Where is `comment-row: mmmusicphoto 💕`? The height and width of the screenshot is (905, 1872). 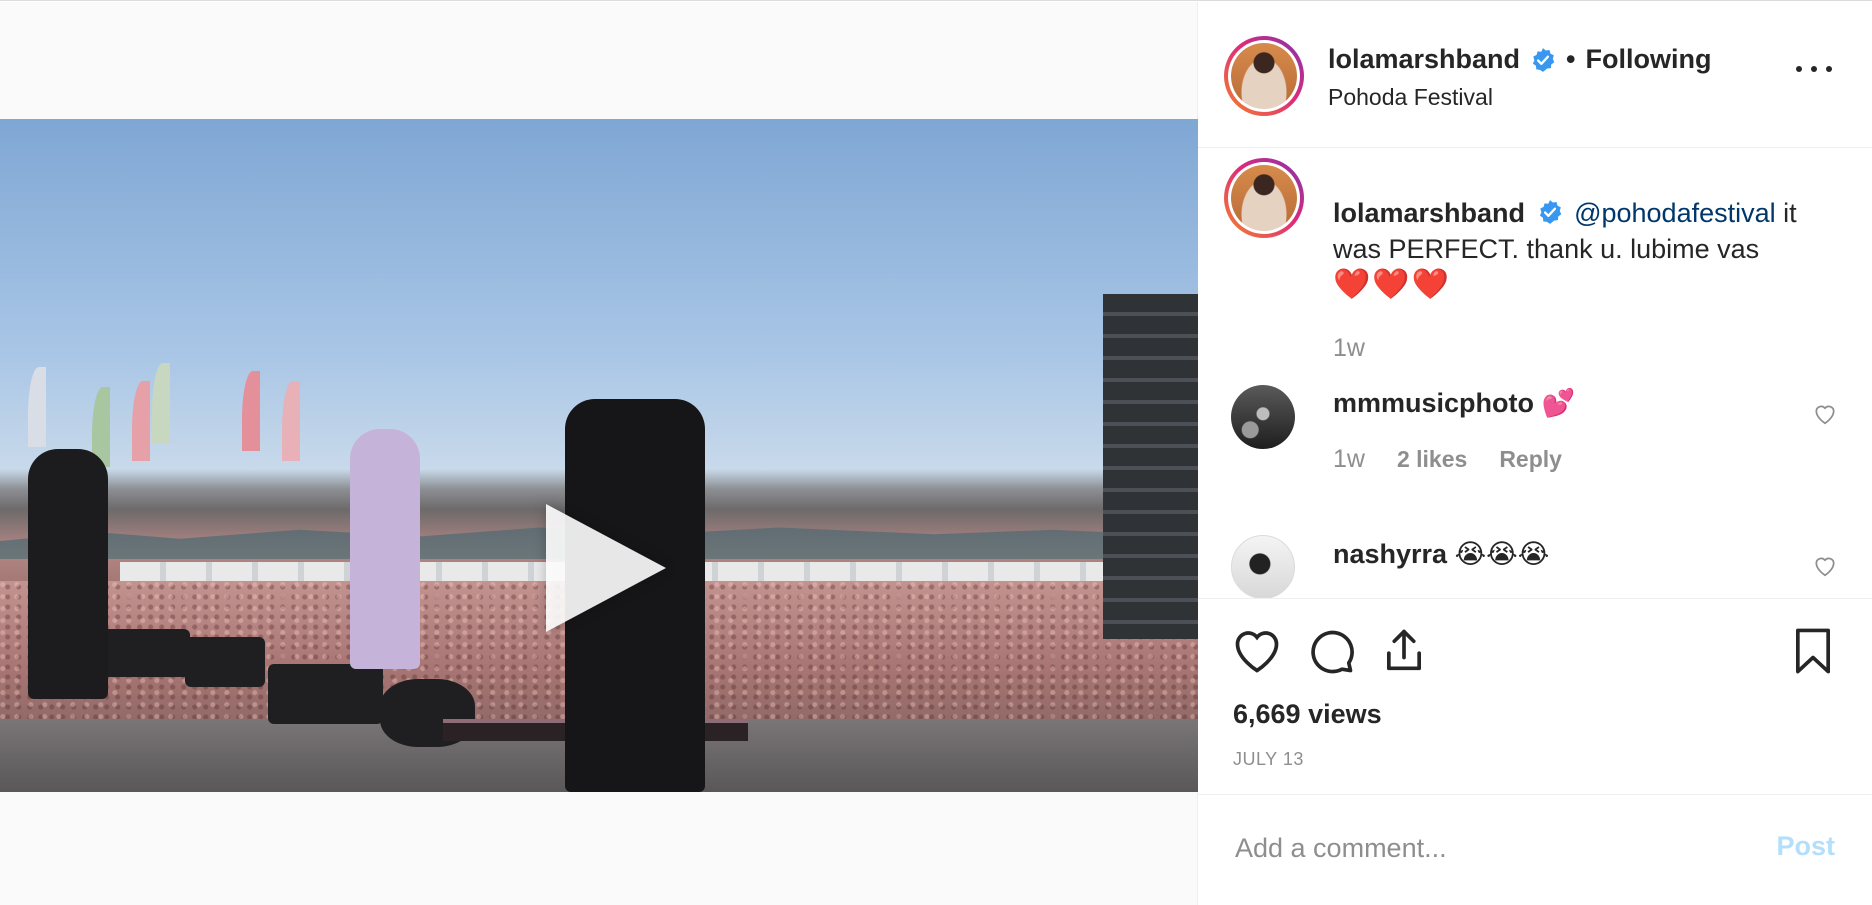
comment-row: mmmusicphoto 💕 is located at coordinates (1454, 403).